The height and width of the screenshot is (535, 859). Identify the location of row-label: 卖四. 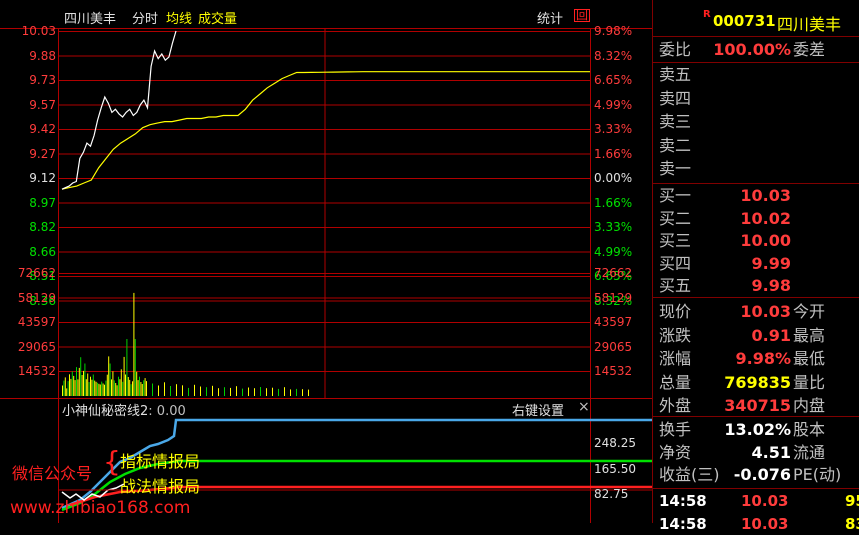
(675, 98).